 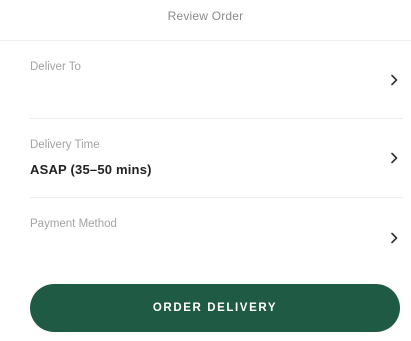 What do you see at coordinates (215, 308) in the screenshot?
I see `order-delivery-button: ORDER DELIVERY` at bounding box center [215, 308].